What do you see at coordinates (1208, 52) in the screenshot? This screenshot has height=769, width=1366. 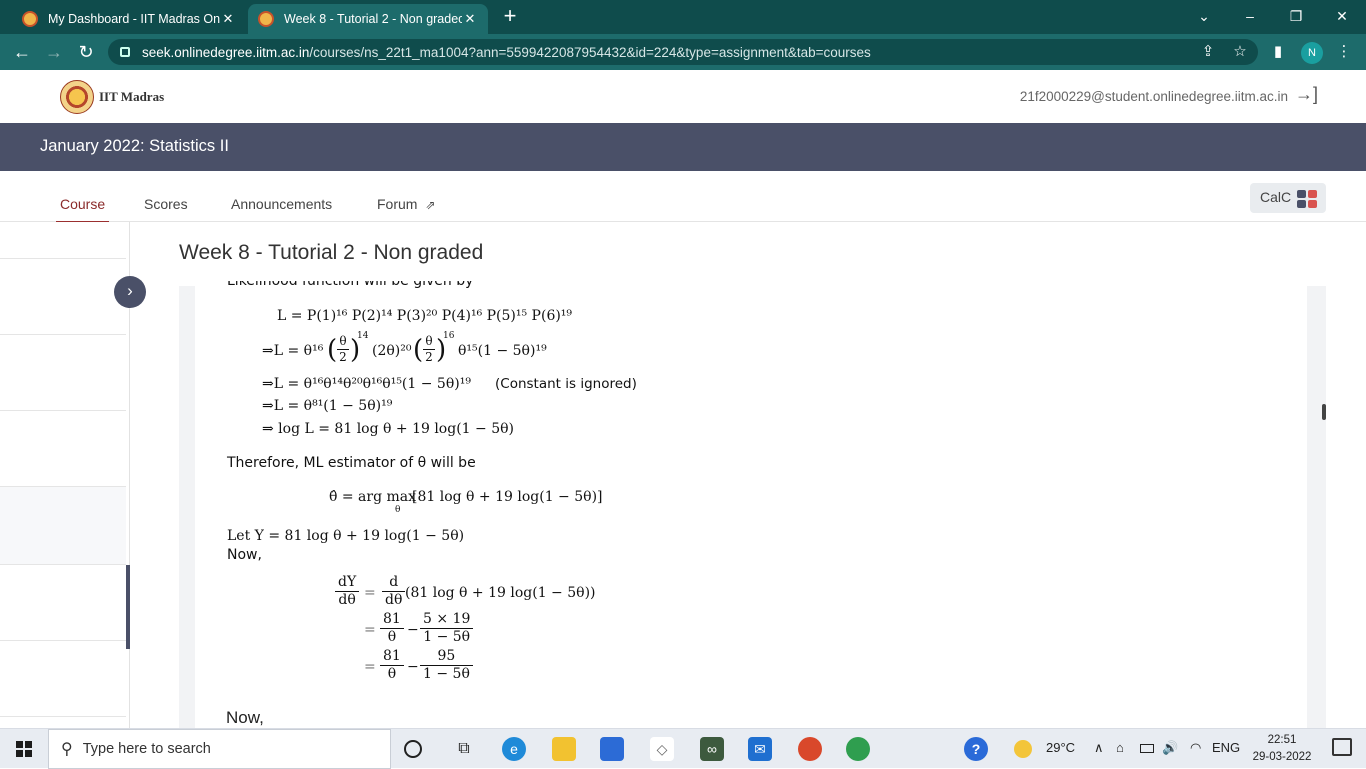 I see `share-icon: ⇪` at bounding box center [1208, 52].